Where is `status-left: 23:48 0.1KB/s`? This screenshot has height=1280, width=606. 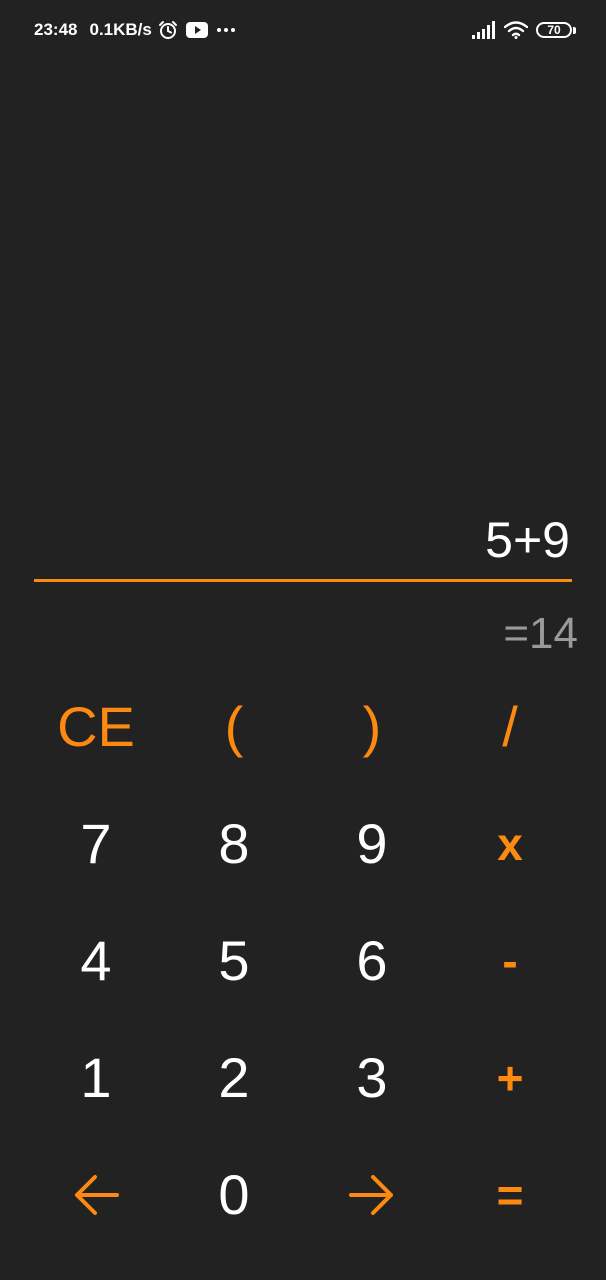 status-left: 23:48 0.1KB/s is located at coordinates (135, 30).